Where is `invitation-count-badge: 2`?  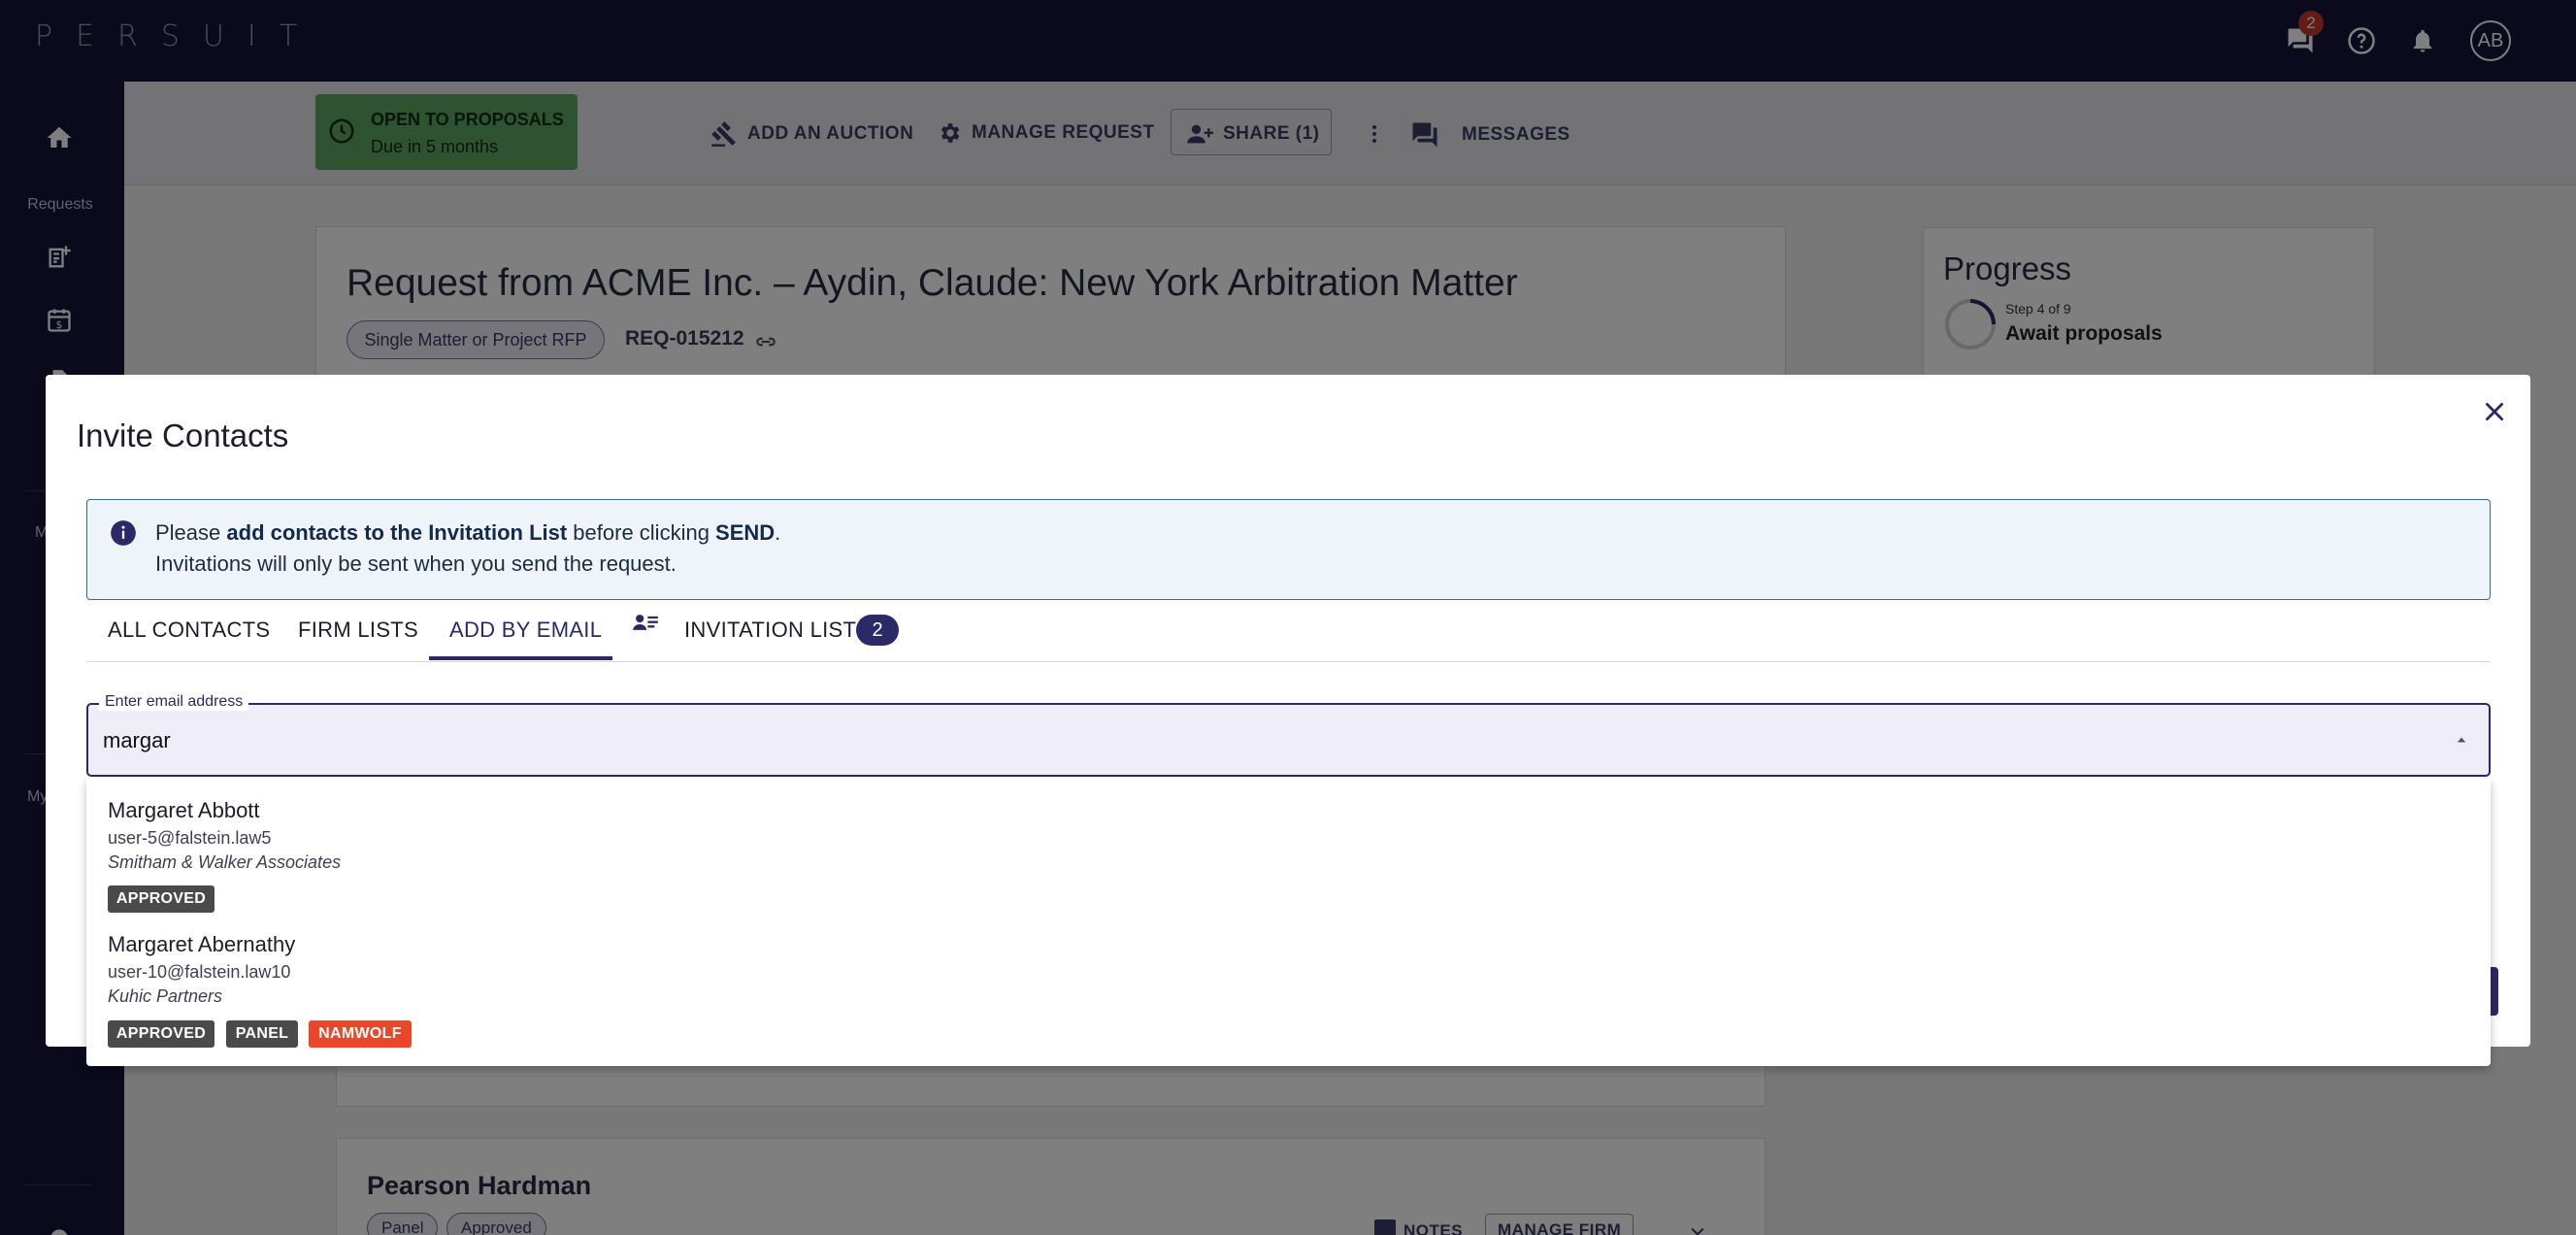 invitation-count-badge: 2 is located at coordinates (877, 630).